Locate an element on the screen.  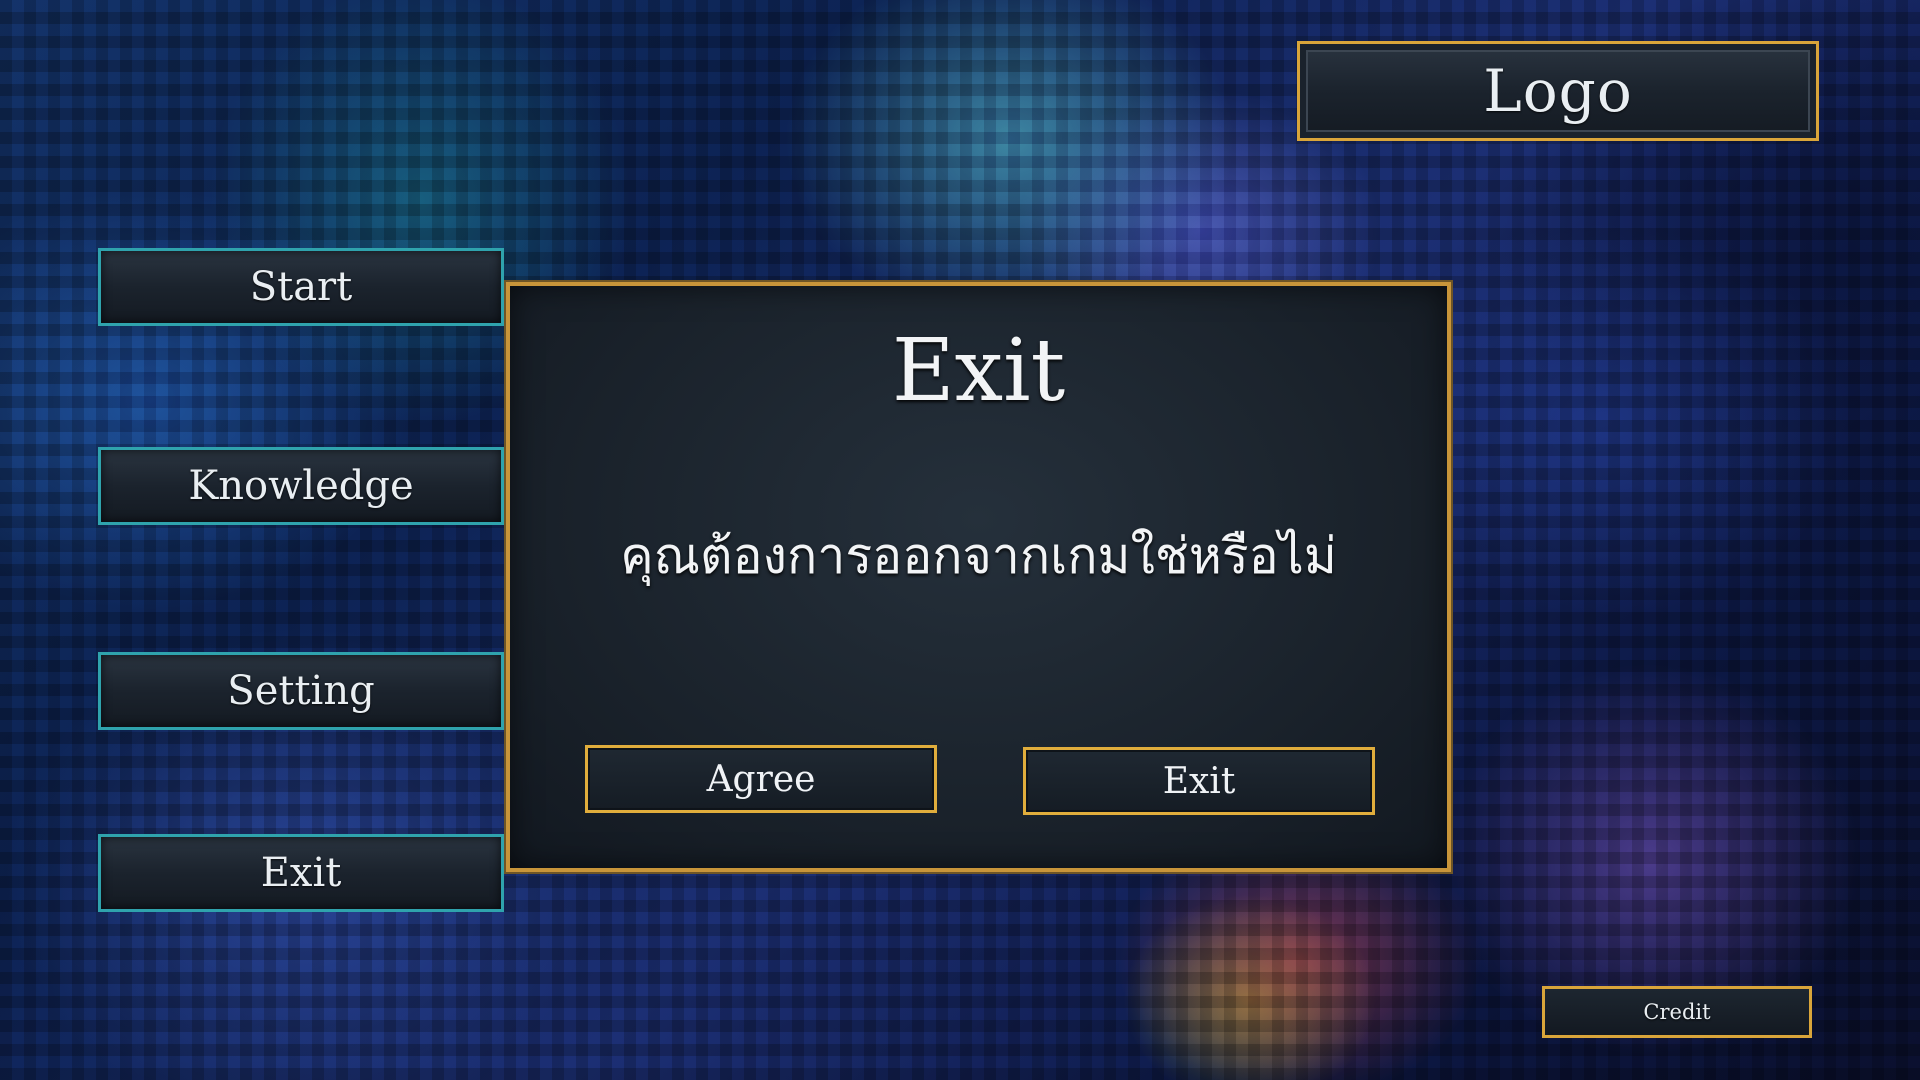
exit-menu-button: Exit is located at coordinates (301, 873).